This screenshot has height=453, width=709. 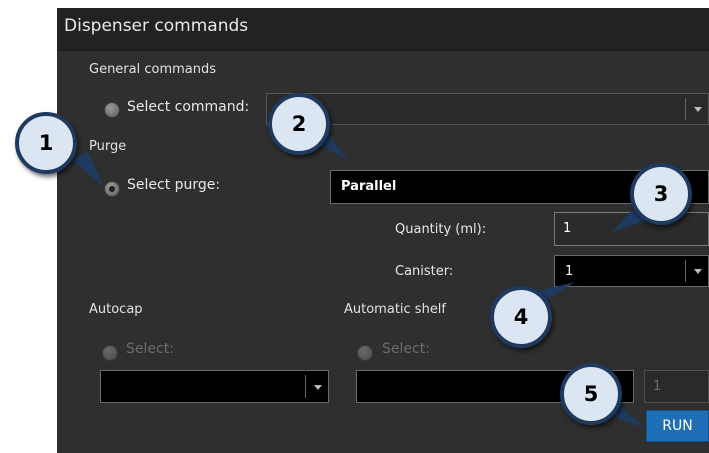 I want to click on callout-badge-5: 5, so click(x=591, y=394).